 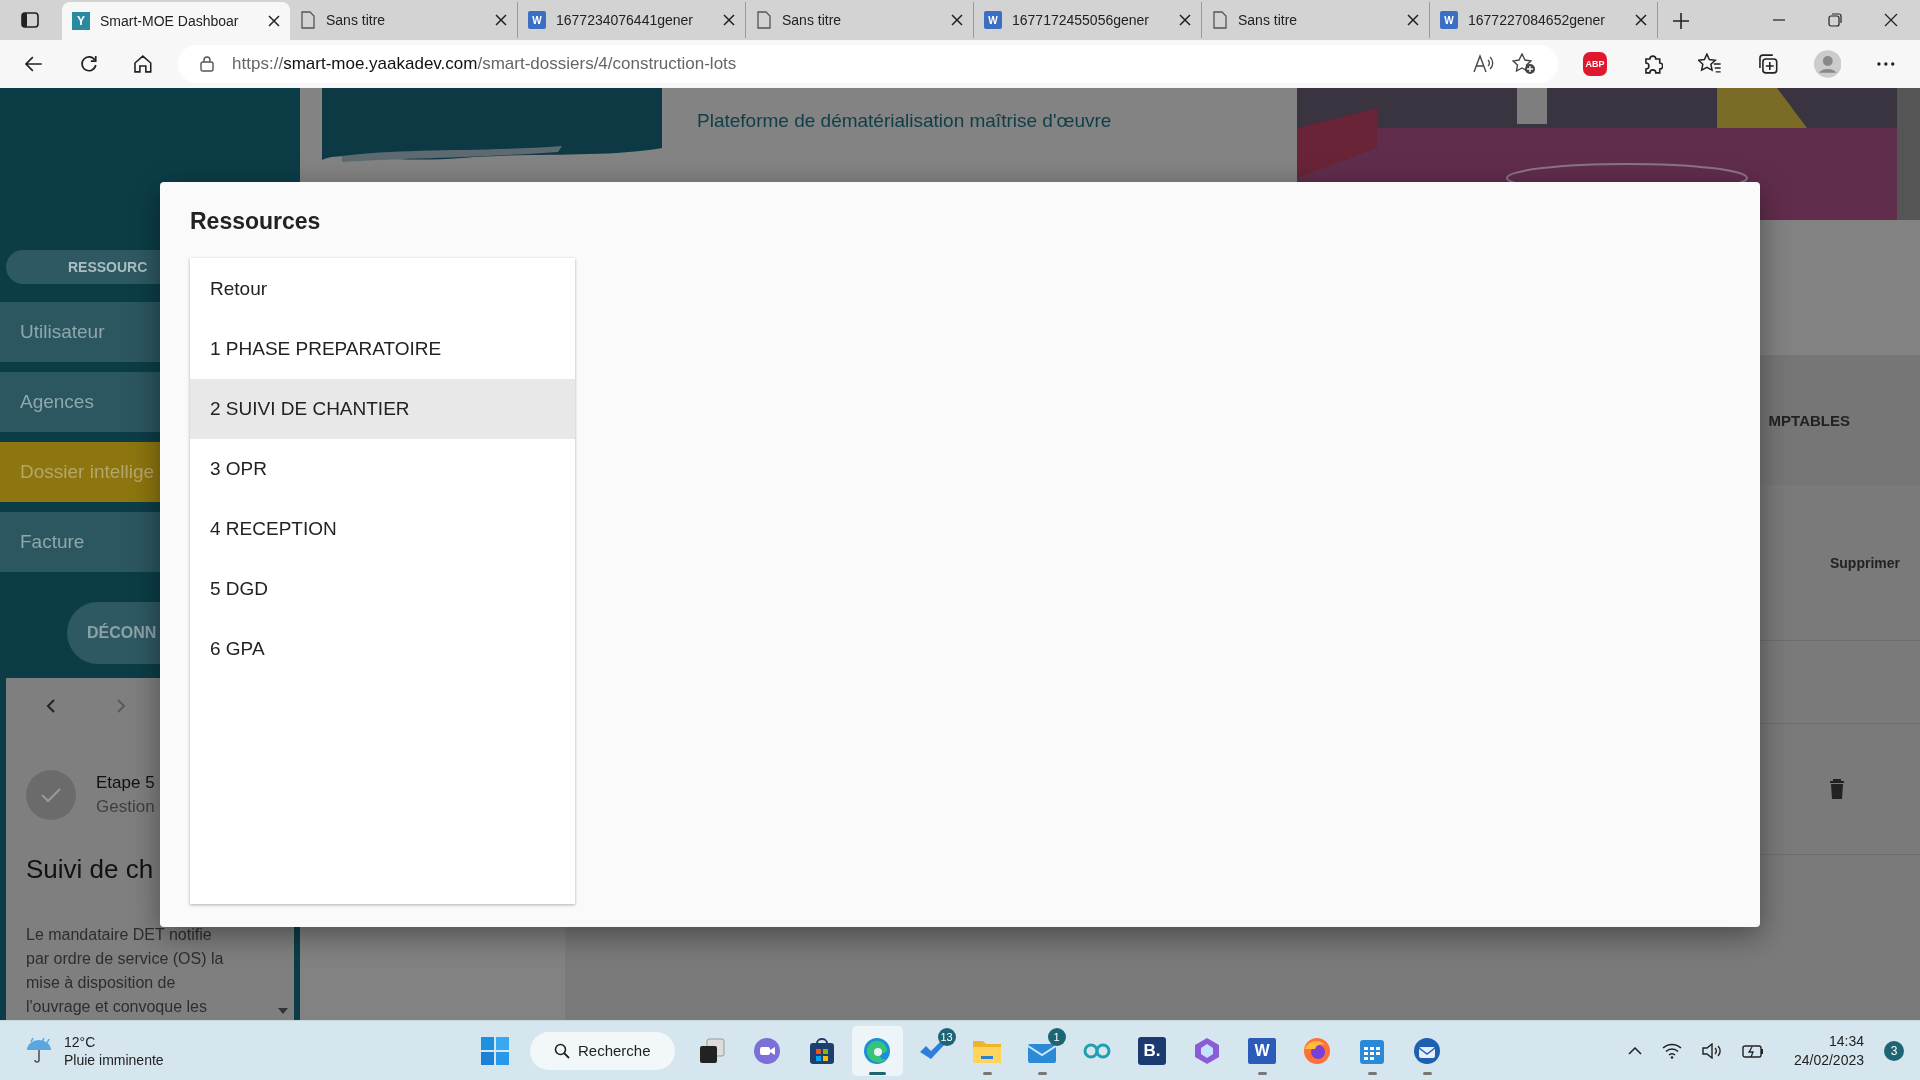 What do you see at coordinates (1828, 1060) in the screenshot?
I see `clock-date: 24/02/2023` at bounding box center [1828, 1060].